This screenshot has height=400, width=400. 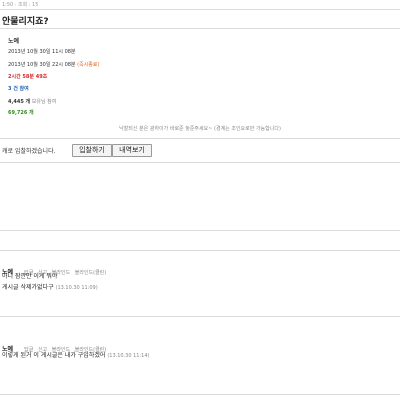 What do you see at coordinates (14, 41) in the screenshot?
I see `author-name: 노예` at bounding box center [14, 41].